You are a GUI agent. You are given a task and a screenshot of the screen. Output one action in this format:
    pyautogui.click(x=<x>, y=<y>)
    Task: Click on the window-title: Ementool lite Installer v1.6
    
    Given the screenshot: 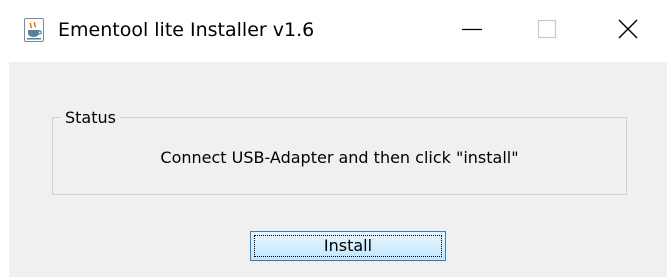 What is the action you would take?
    pyautogui.click(x=186, y=30)
    